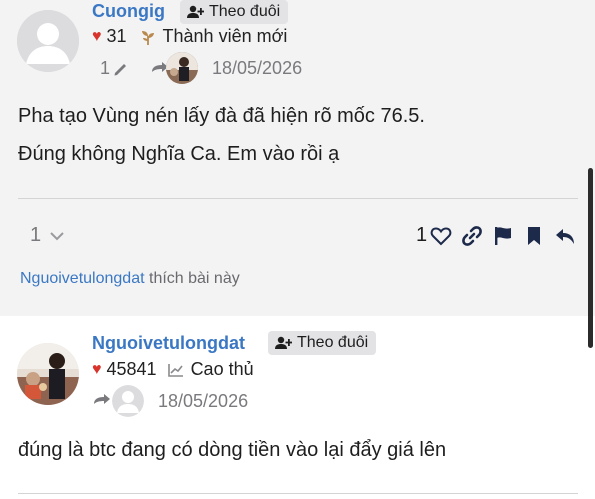 Image resolution: width=595 pixels, height=499 pixels. I want to click on flag-icon, so click(503, 236).